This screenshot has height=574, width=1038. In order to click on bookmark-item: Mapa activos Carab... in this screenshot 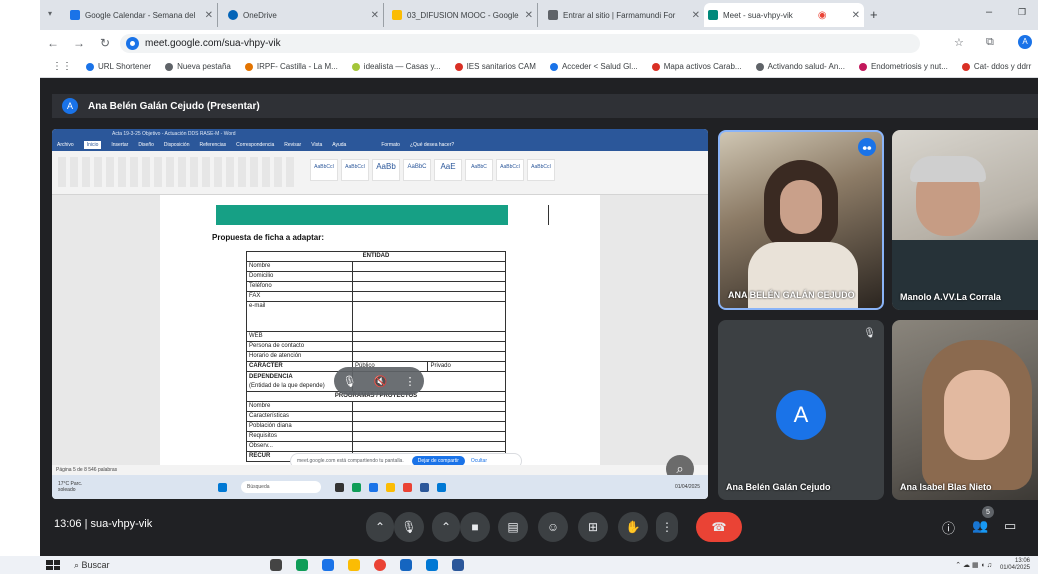, I will do `click(696, 66)`.